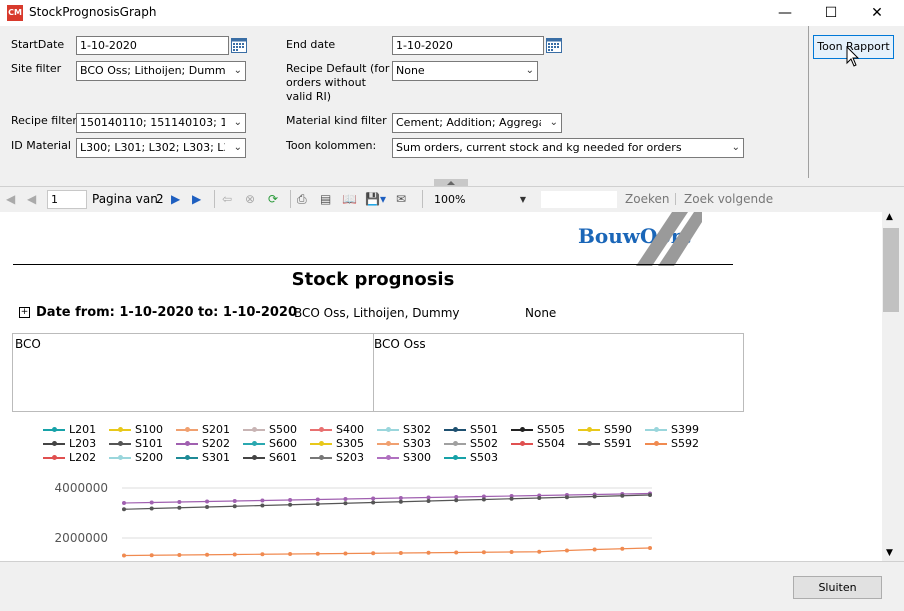 Image resolution: width=904 pixels, height=611 pixels. I want to click on print-layout-icon: ▤, so click(325, 199).